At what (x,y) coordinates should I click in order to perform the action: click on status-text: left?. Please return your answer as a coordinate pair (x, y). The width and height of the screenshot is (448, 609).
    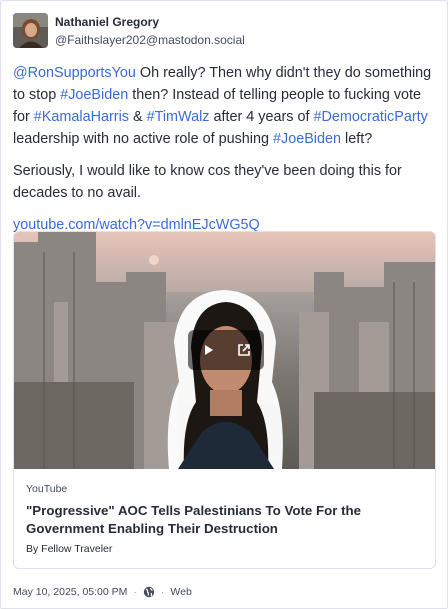
    Looking at the image, I should click on (357, 139).